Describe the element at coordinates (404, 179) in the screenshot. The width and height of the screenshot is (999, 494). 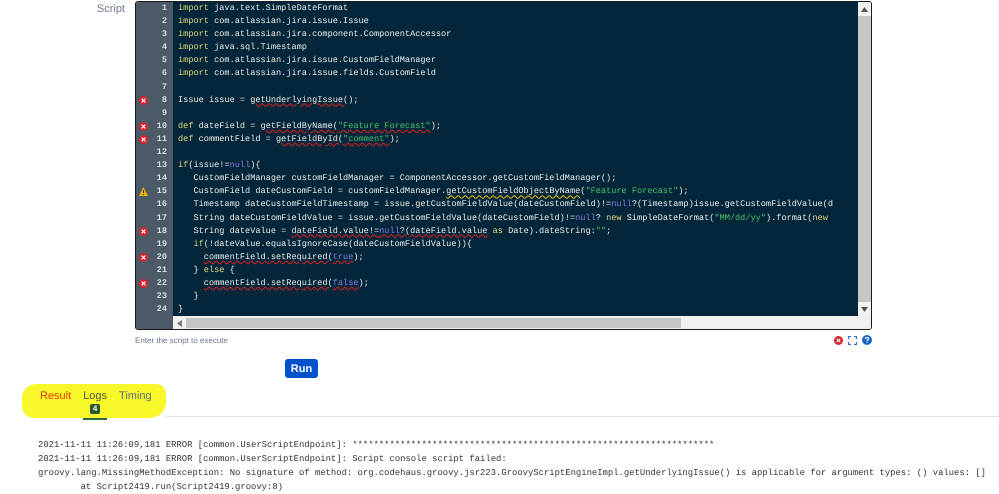
I see `code-line: CustomFieldManager customFieldManager = ComponentAccessor.getCustomFieldManager();` at that location.